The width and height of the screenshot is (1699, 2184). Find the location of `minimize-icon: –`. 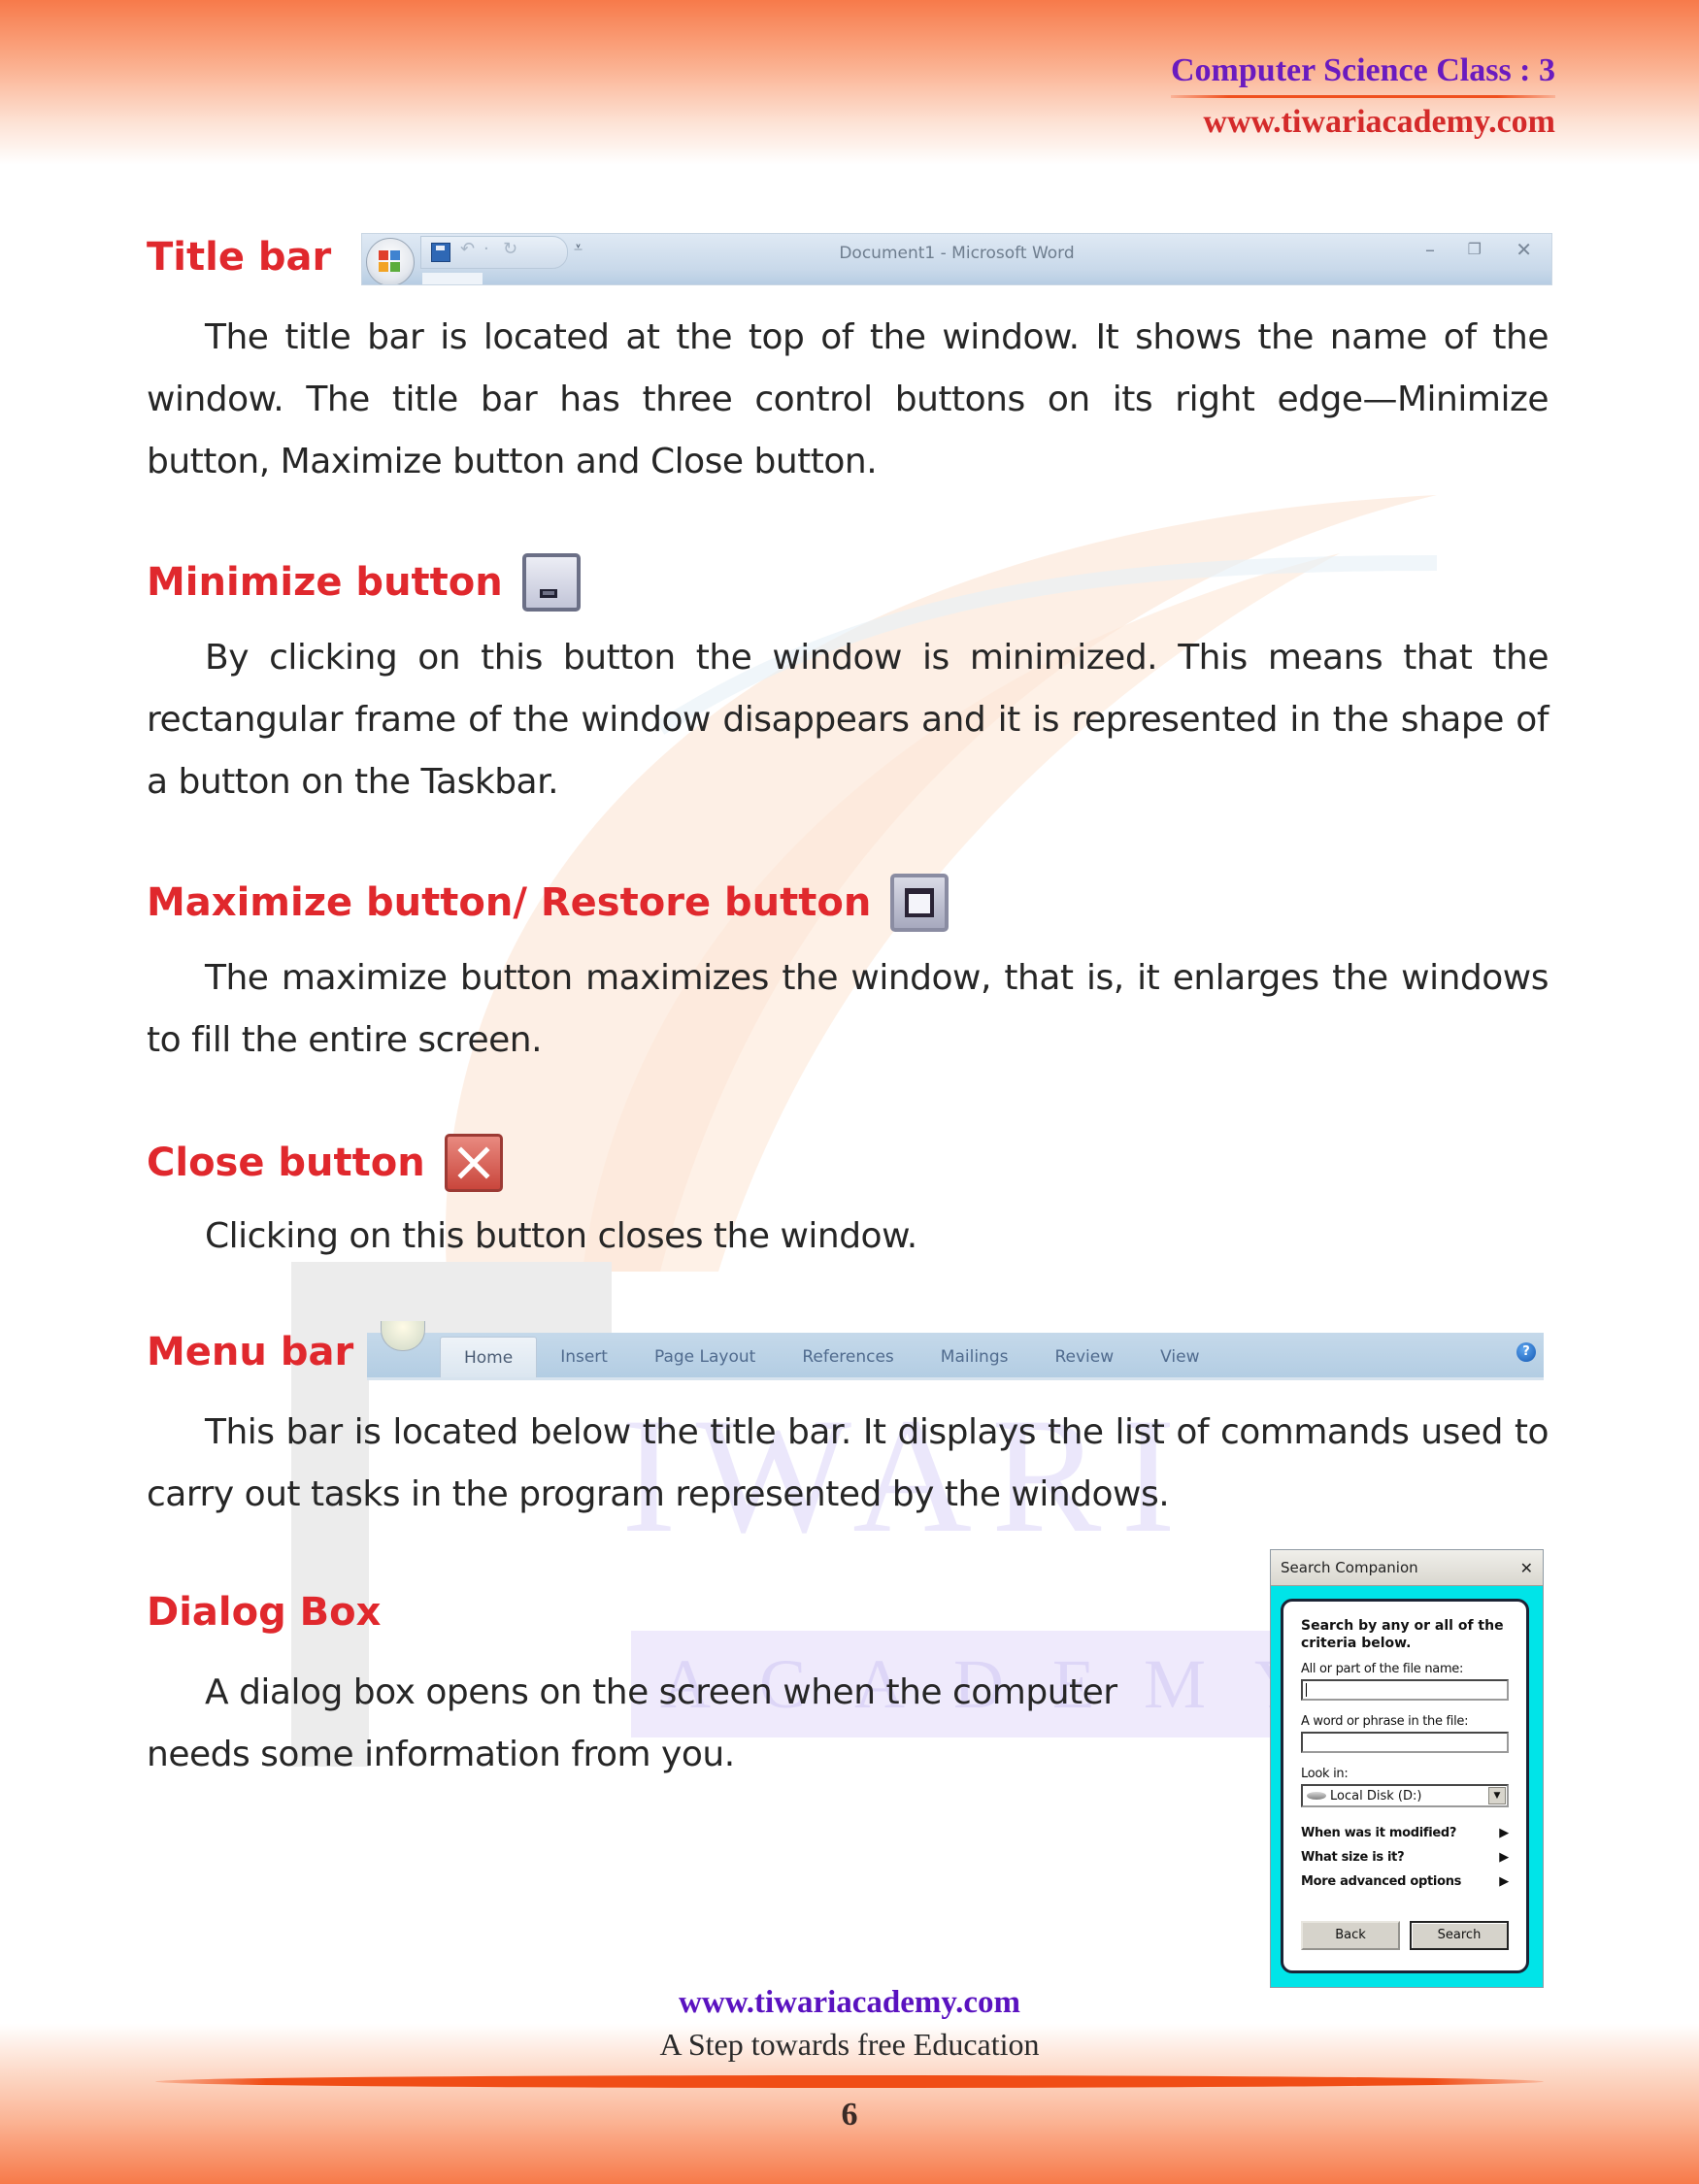

minimize-icon: – is located at coordinates (1430, 249).